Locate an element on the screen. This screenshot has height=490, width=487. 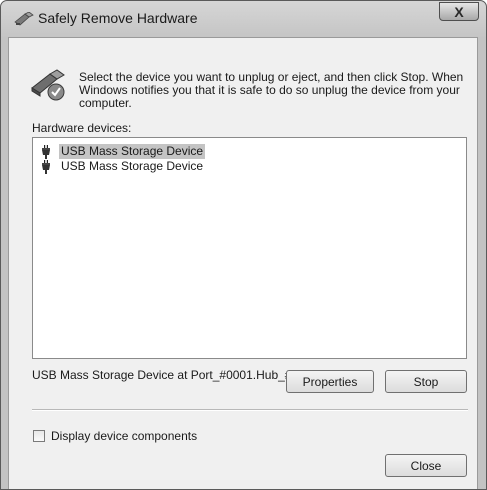
window-close-button: X is located at coordinates (459, 11).